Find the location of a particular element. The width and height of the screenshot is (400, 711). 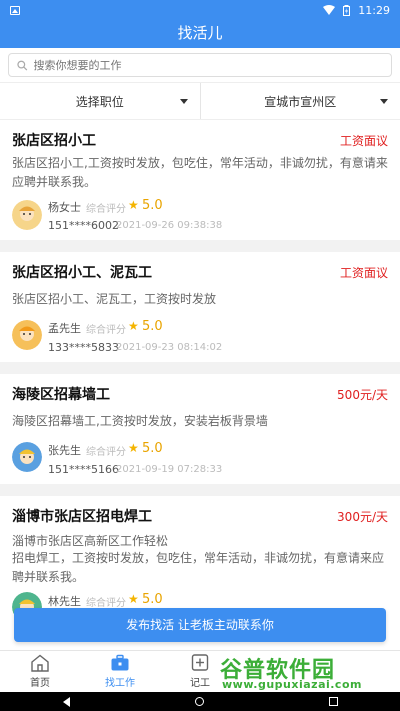

tab-record-work-label: 记工 is located at coordinates (200, 683).